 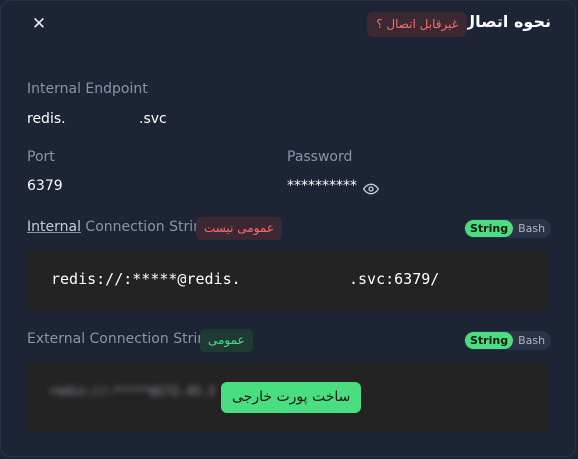 I want to click on external-format-toggle: String Bash, so click(x=508, y=340).